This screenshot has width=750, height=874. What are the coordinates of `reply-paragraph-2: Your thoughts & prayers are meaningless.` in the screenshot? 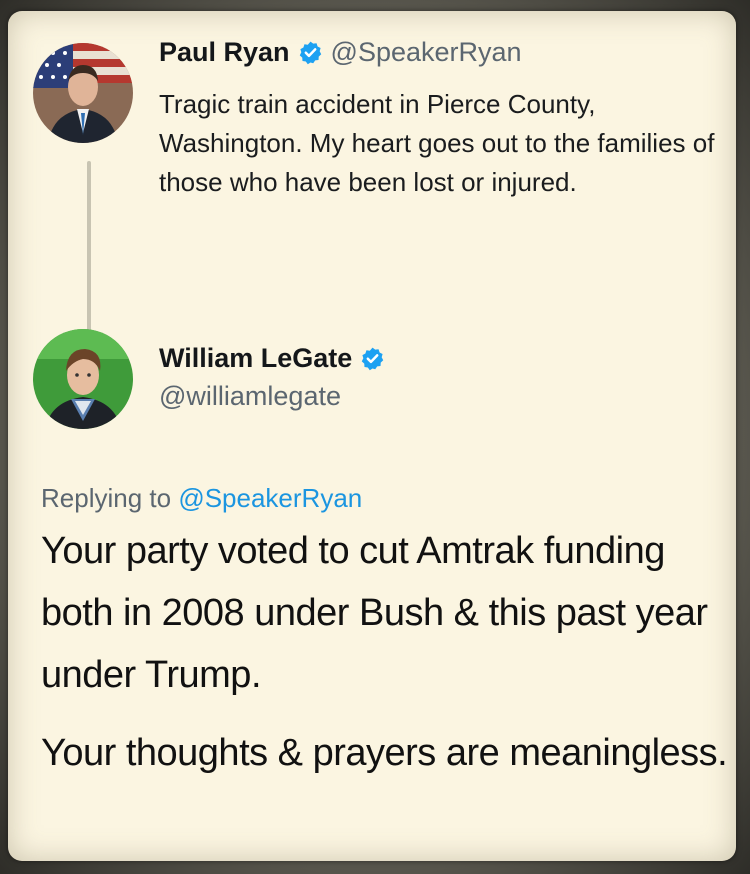 It's located at (384, 753).